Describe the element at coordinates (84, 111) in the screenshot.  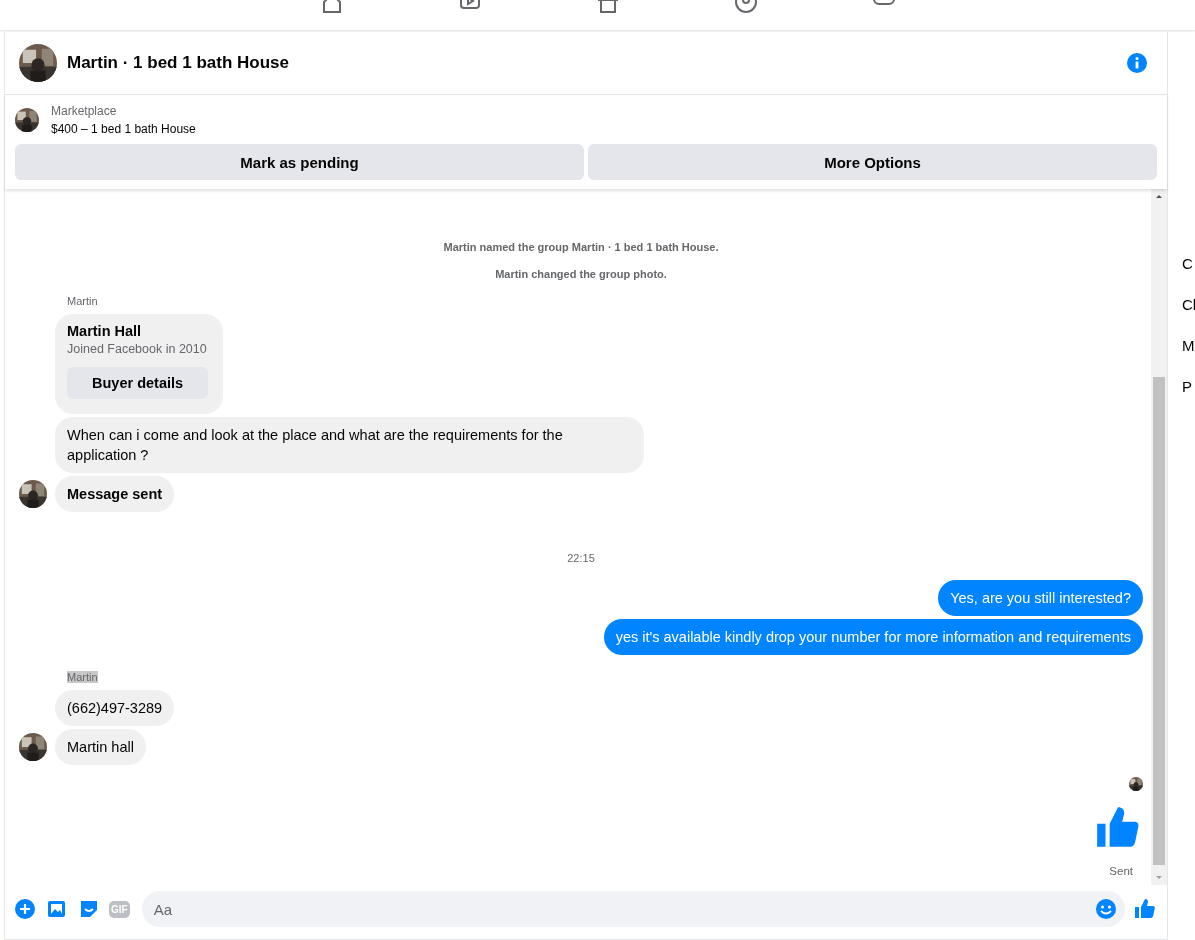
I see `listing-source: Marketplace` at that location.